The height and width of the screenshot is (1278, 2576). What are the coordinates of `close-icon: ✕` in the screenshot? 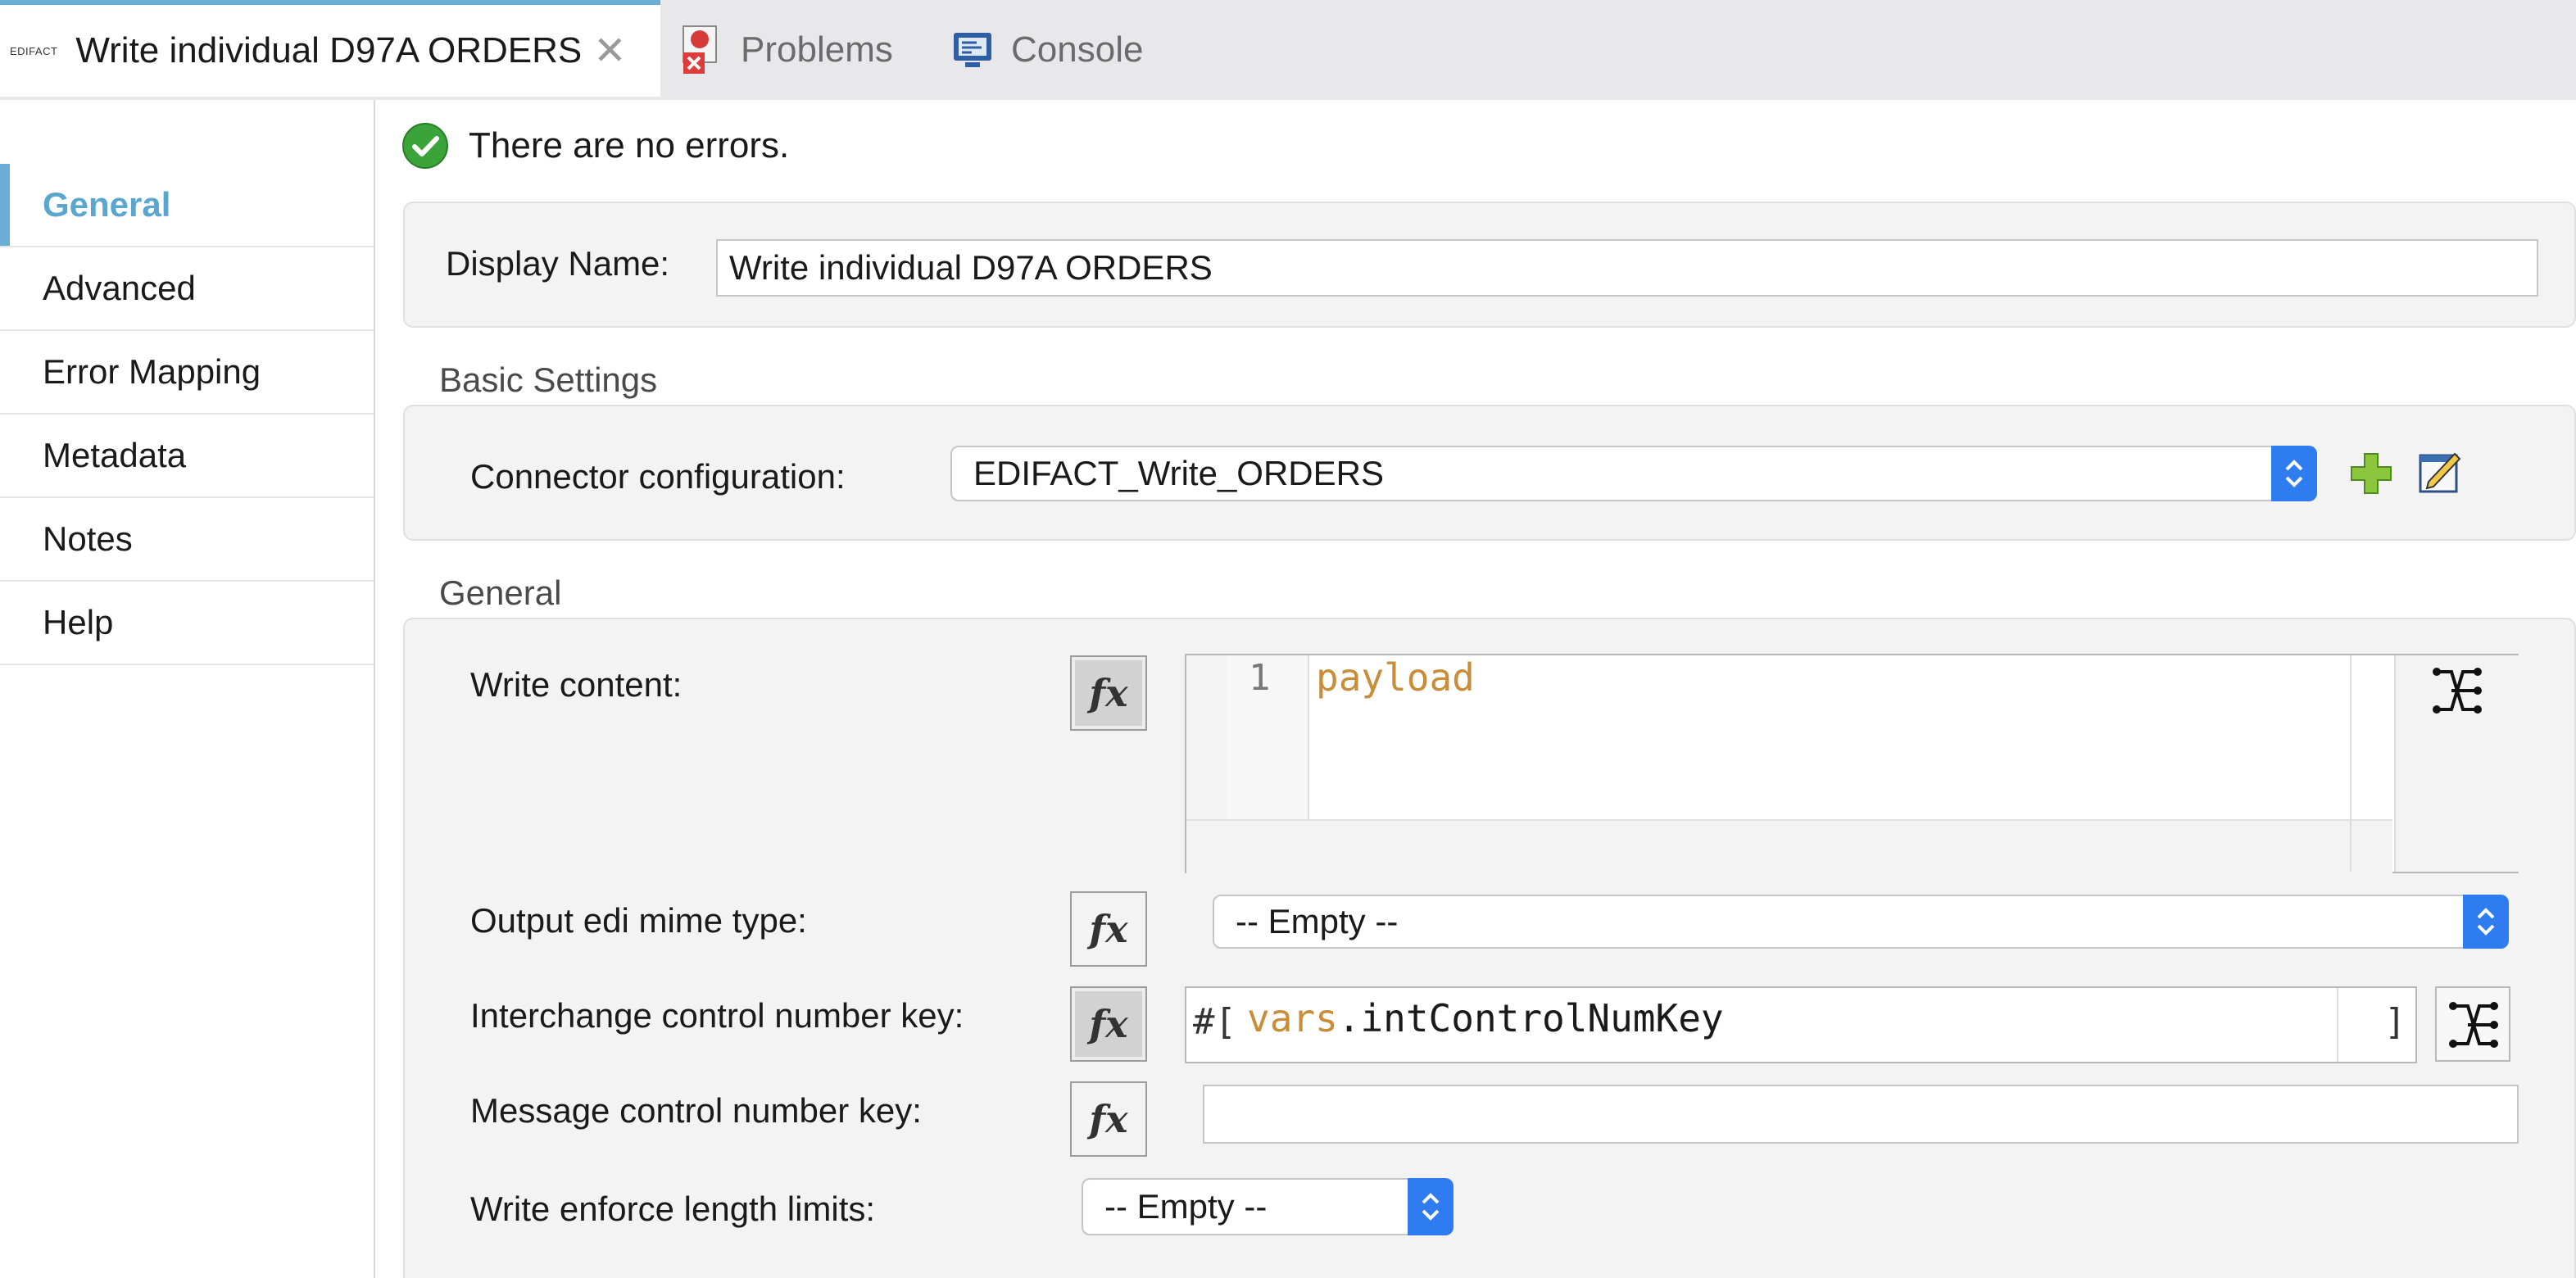 It's located at (609, 51).